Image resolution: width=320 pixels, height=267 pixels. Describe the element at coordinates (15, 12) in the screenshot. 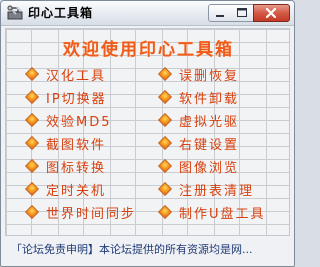

I see `toolbox-icon` at that location.